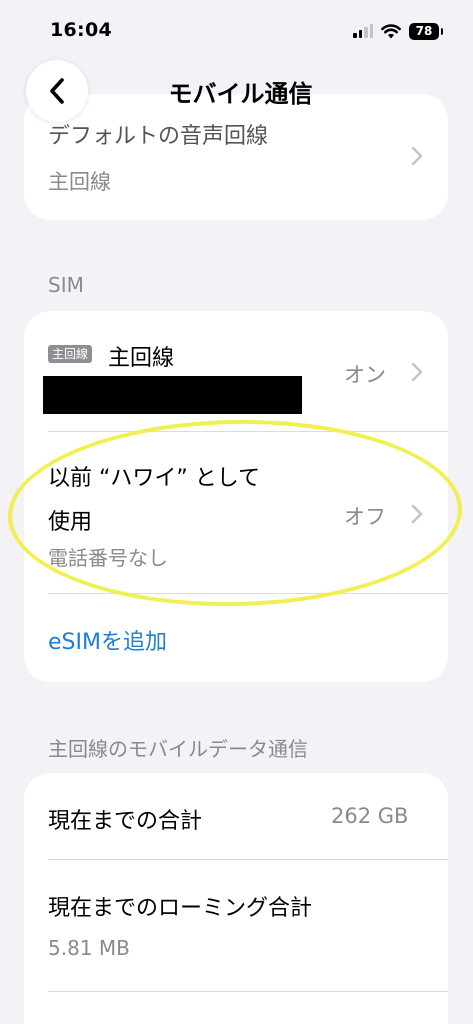  I want to click on previous-sim-row: 以前 “ハワイ” として 使用 電話番号なし オフ, so click(236, 512).